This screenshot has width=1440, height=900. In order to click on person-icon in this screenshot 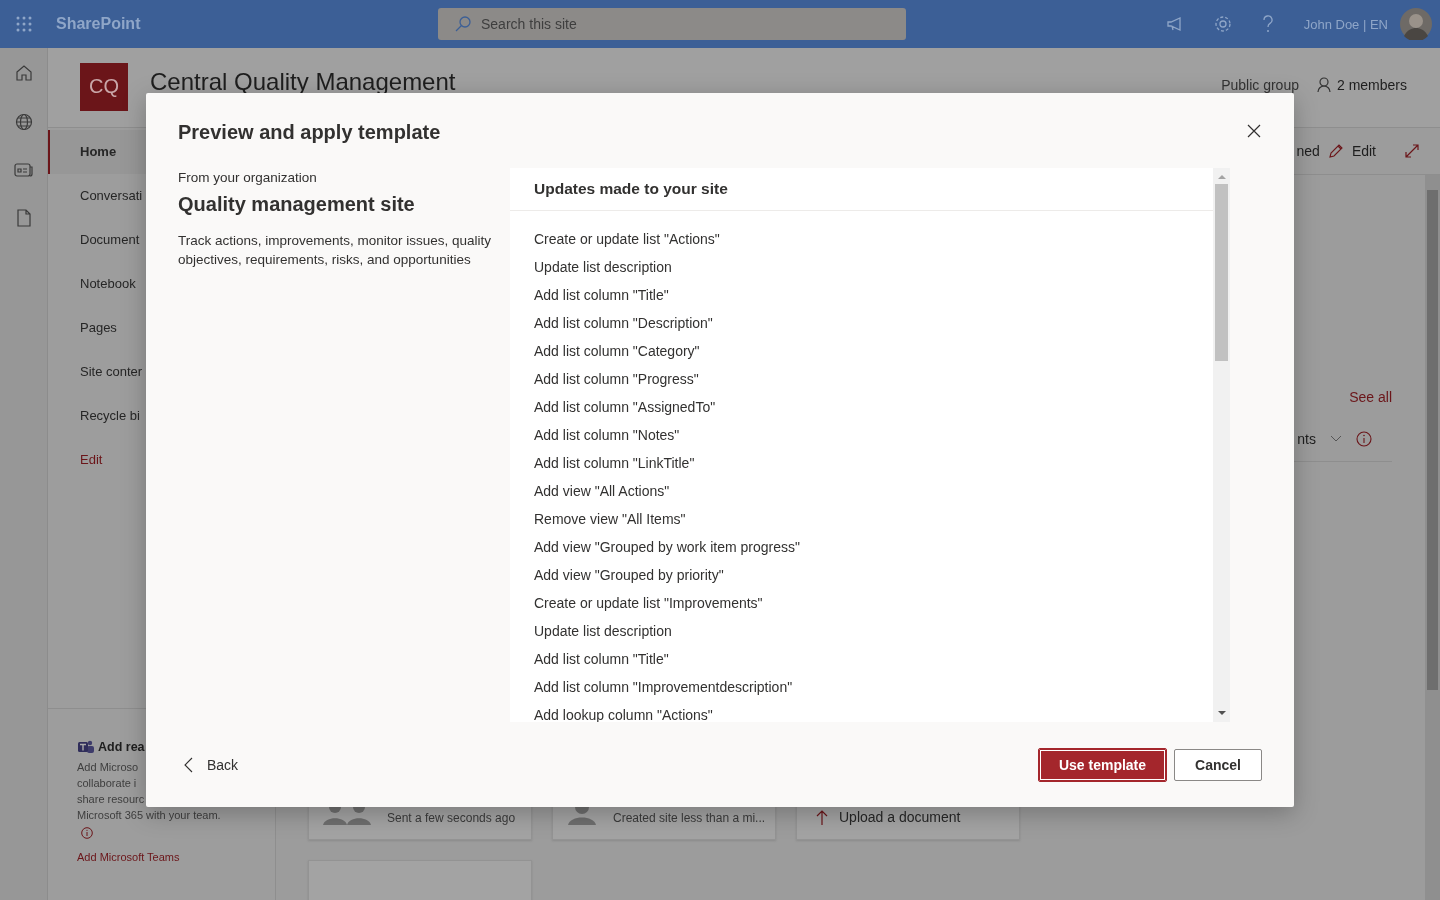, I will do `click(1323, 84)`.